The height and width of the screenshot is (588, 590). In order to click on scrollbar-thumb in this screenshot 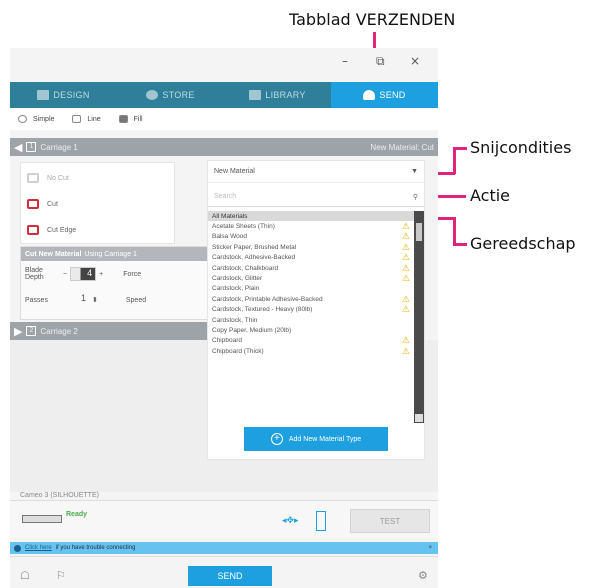, I will do `click(419, 232)`.